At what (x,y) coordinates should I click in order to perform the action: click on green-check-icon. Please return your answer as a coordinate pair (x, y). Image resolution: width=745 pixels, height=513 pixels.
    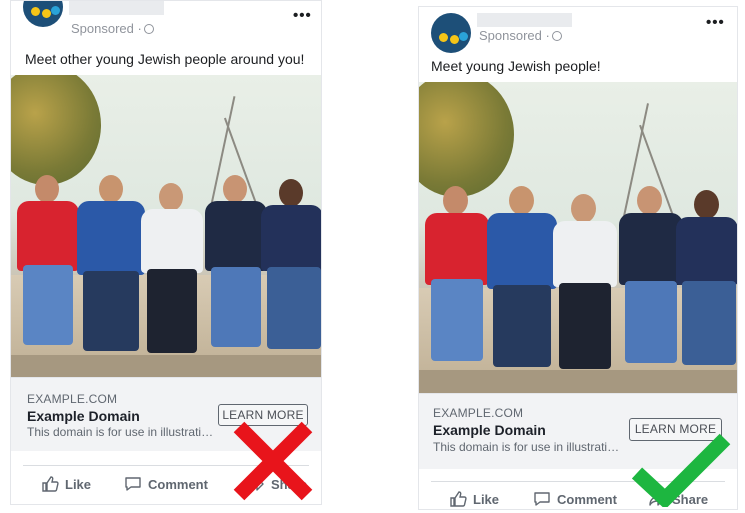
    Looking at the image, I should click on (681, 470).